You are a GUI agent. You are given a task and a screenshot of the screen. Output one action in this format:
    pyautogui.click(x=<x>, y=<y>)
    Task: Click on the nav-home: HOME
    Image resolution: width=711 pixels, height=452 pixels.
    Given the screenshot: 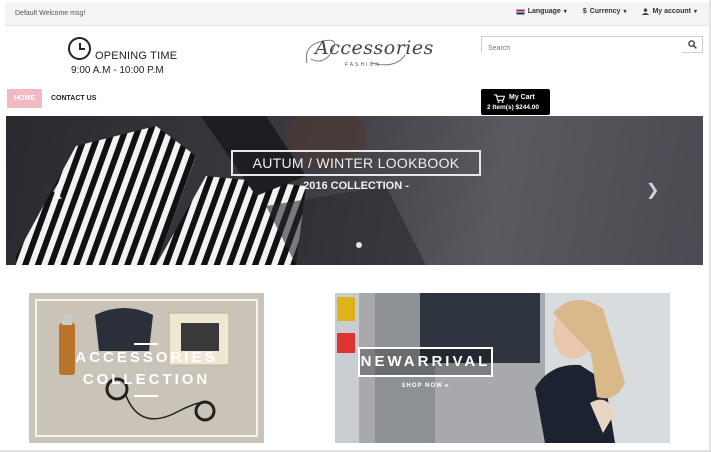 What is the action you would take?
    pyautogui.click(x=24, y=98)
    